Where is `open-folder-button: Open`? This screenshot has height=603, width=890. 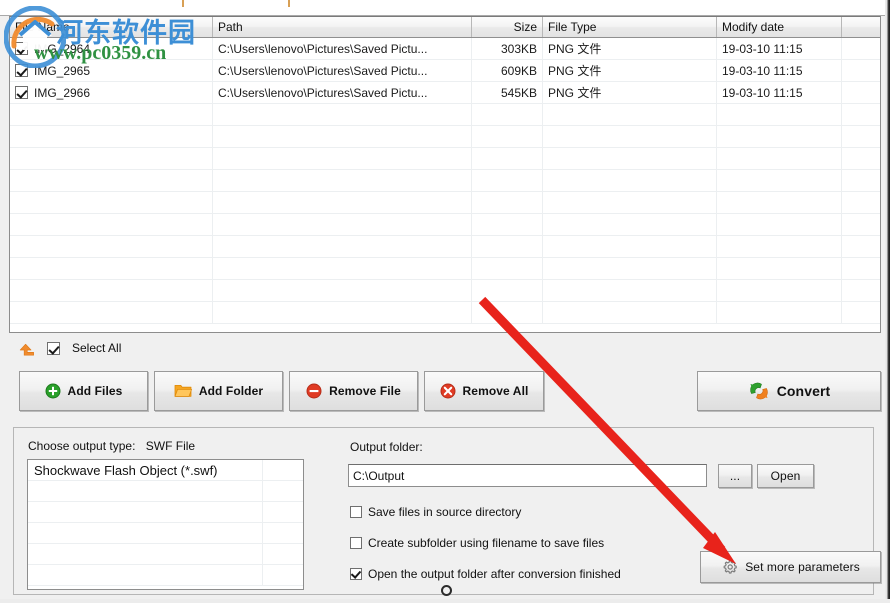
open-folder-button: Open is located at coordinates (785, 476).